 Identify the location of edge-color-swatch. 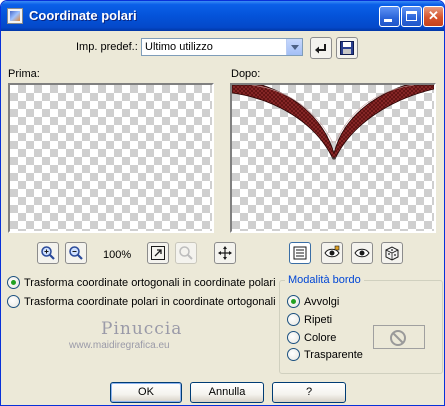
(399, 337).